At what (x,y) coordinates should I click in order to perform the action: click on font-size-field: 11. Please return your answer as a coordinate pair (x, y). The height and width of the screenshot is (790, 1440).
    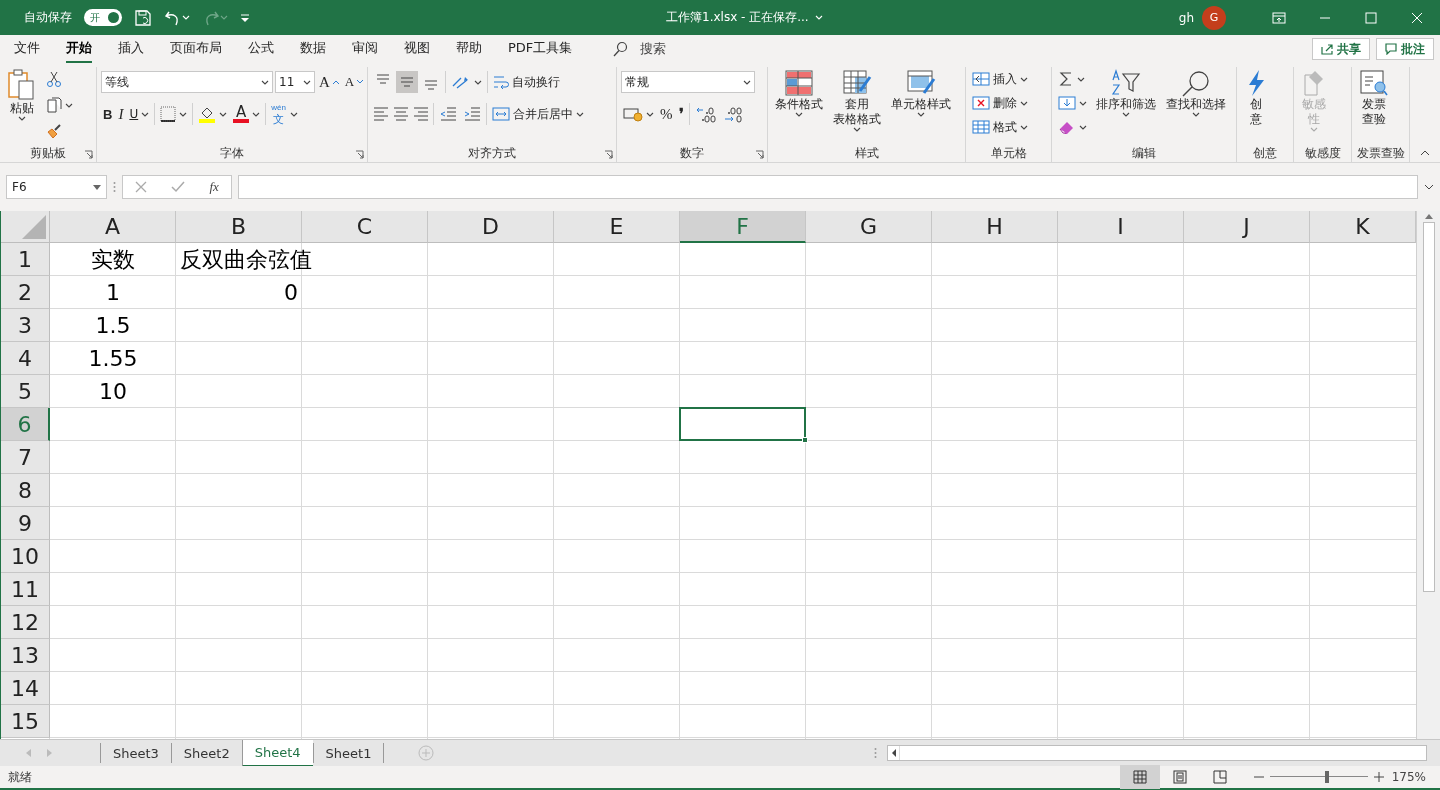
    Looking at the image, I should click on (295, 82).